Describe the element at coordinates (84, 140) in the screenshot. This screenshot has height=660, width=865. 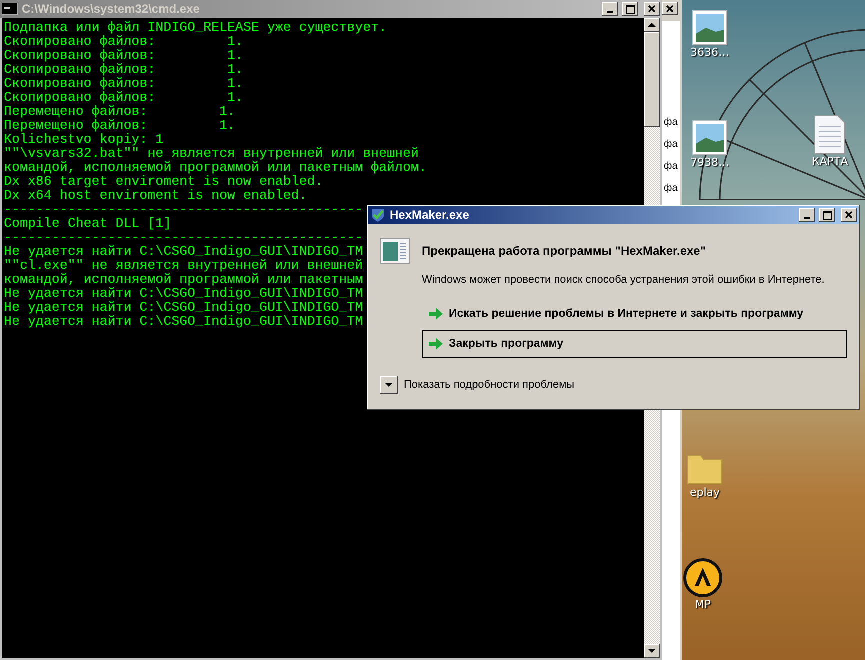
I see `console-line: Kolichestvo kopiy: 1` at that location.